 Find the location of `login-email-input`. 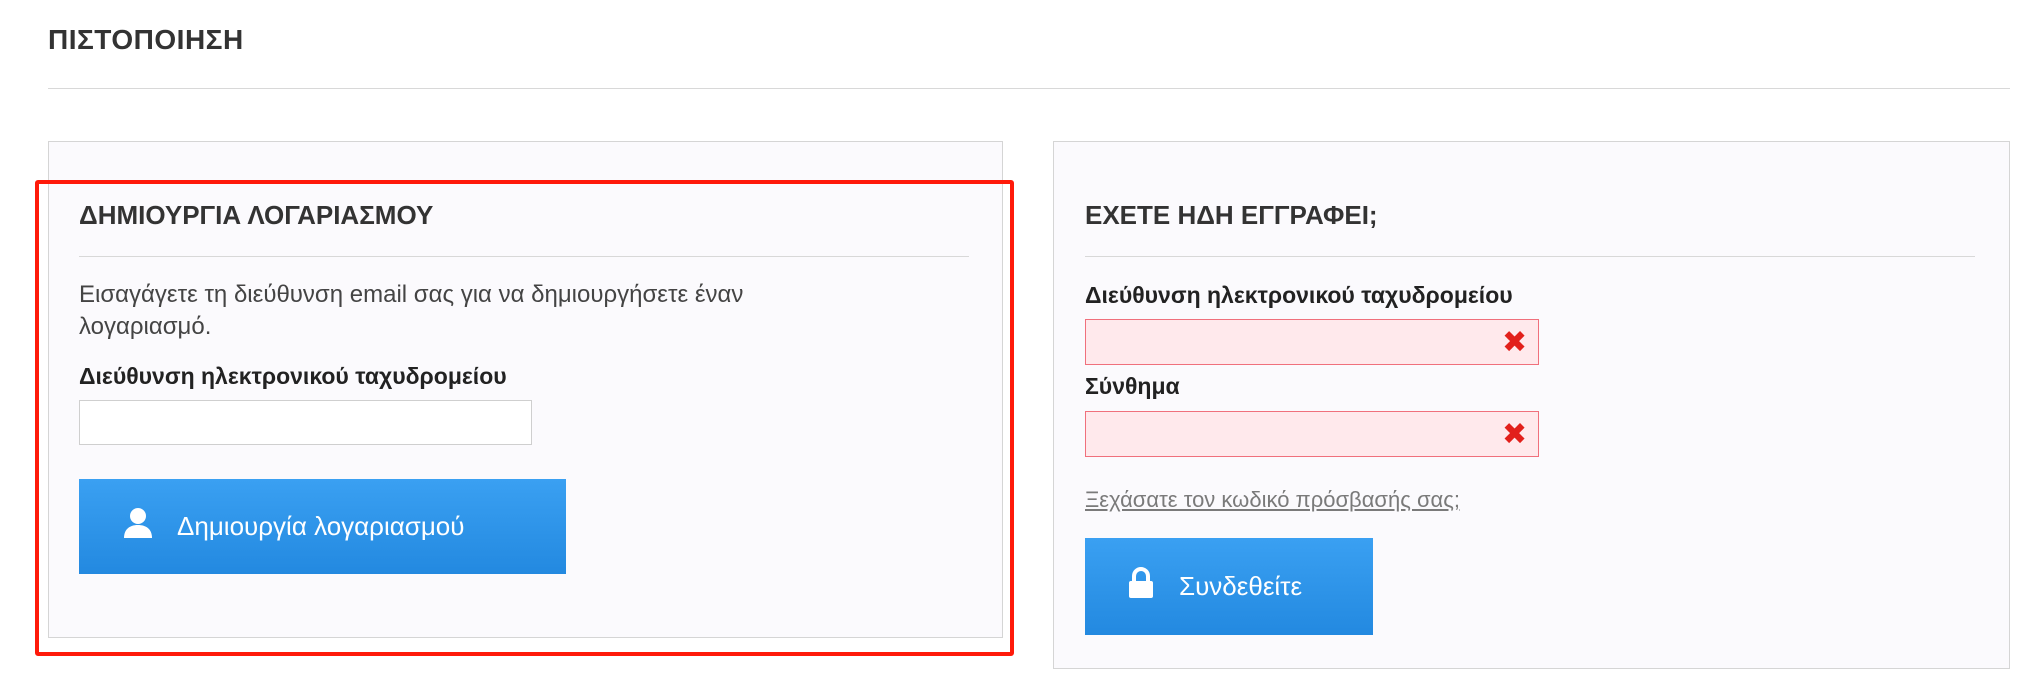

login-email-input is located at coordinates (1312, 342).